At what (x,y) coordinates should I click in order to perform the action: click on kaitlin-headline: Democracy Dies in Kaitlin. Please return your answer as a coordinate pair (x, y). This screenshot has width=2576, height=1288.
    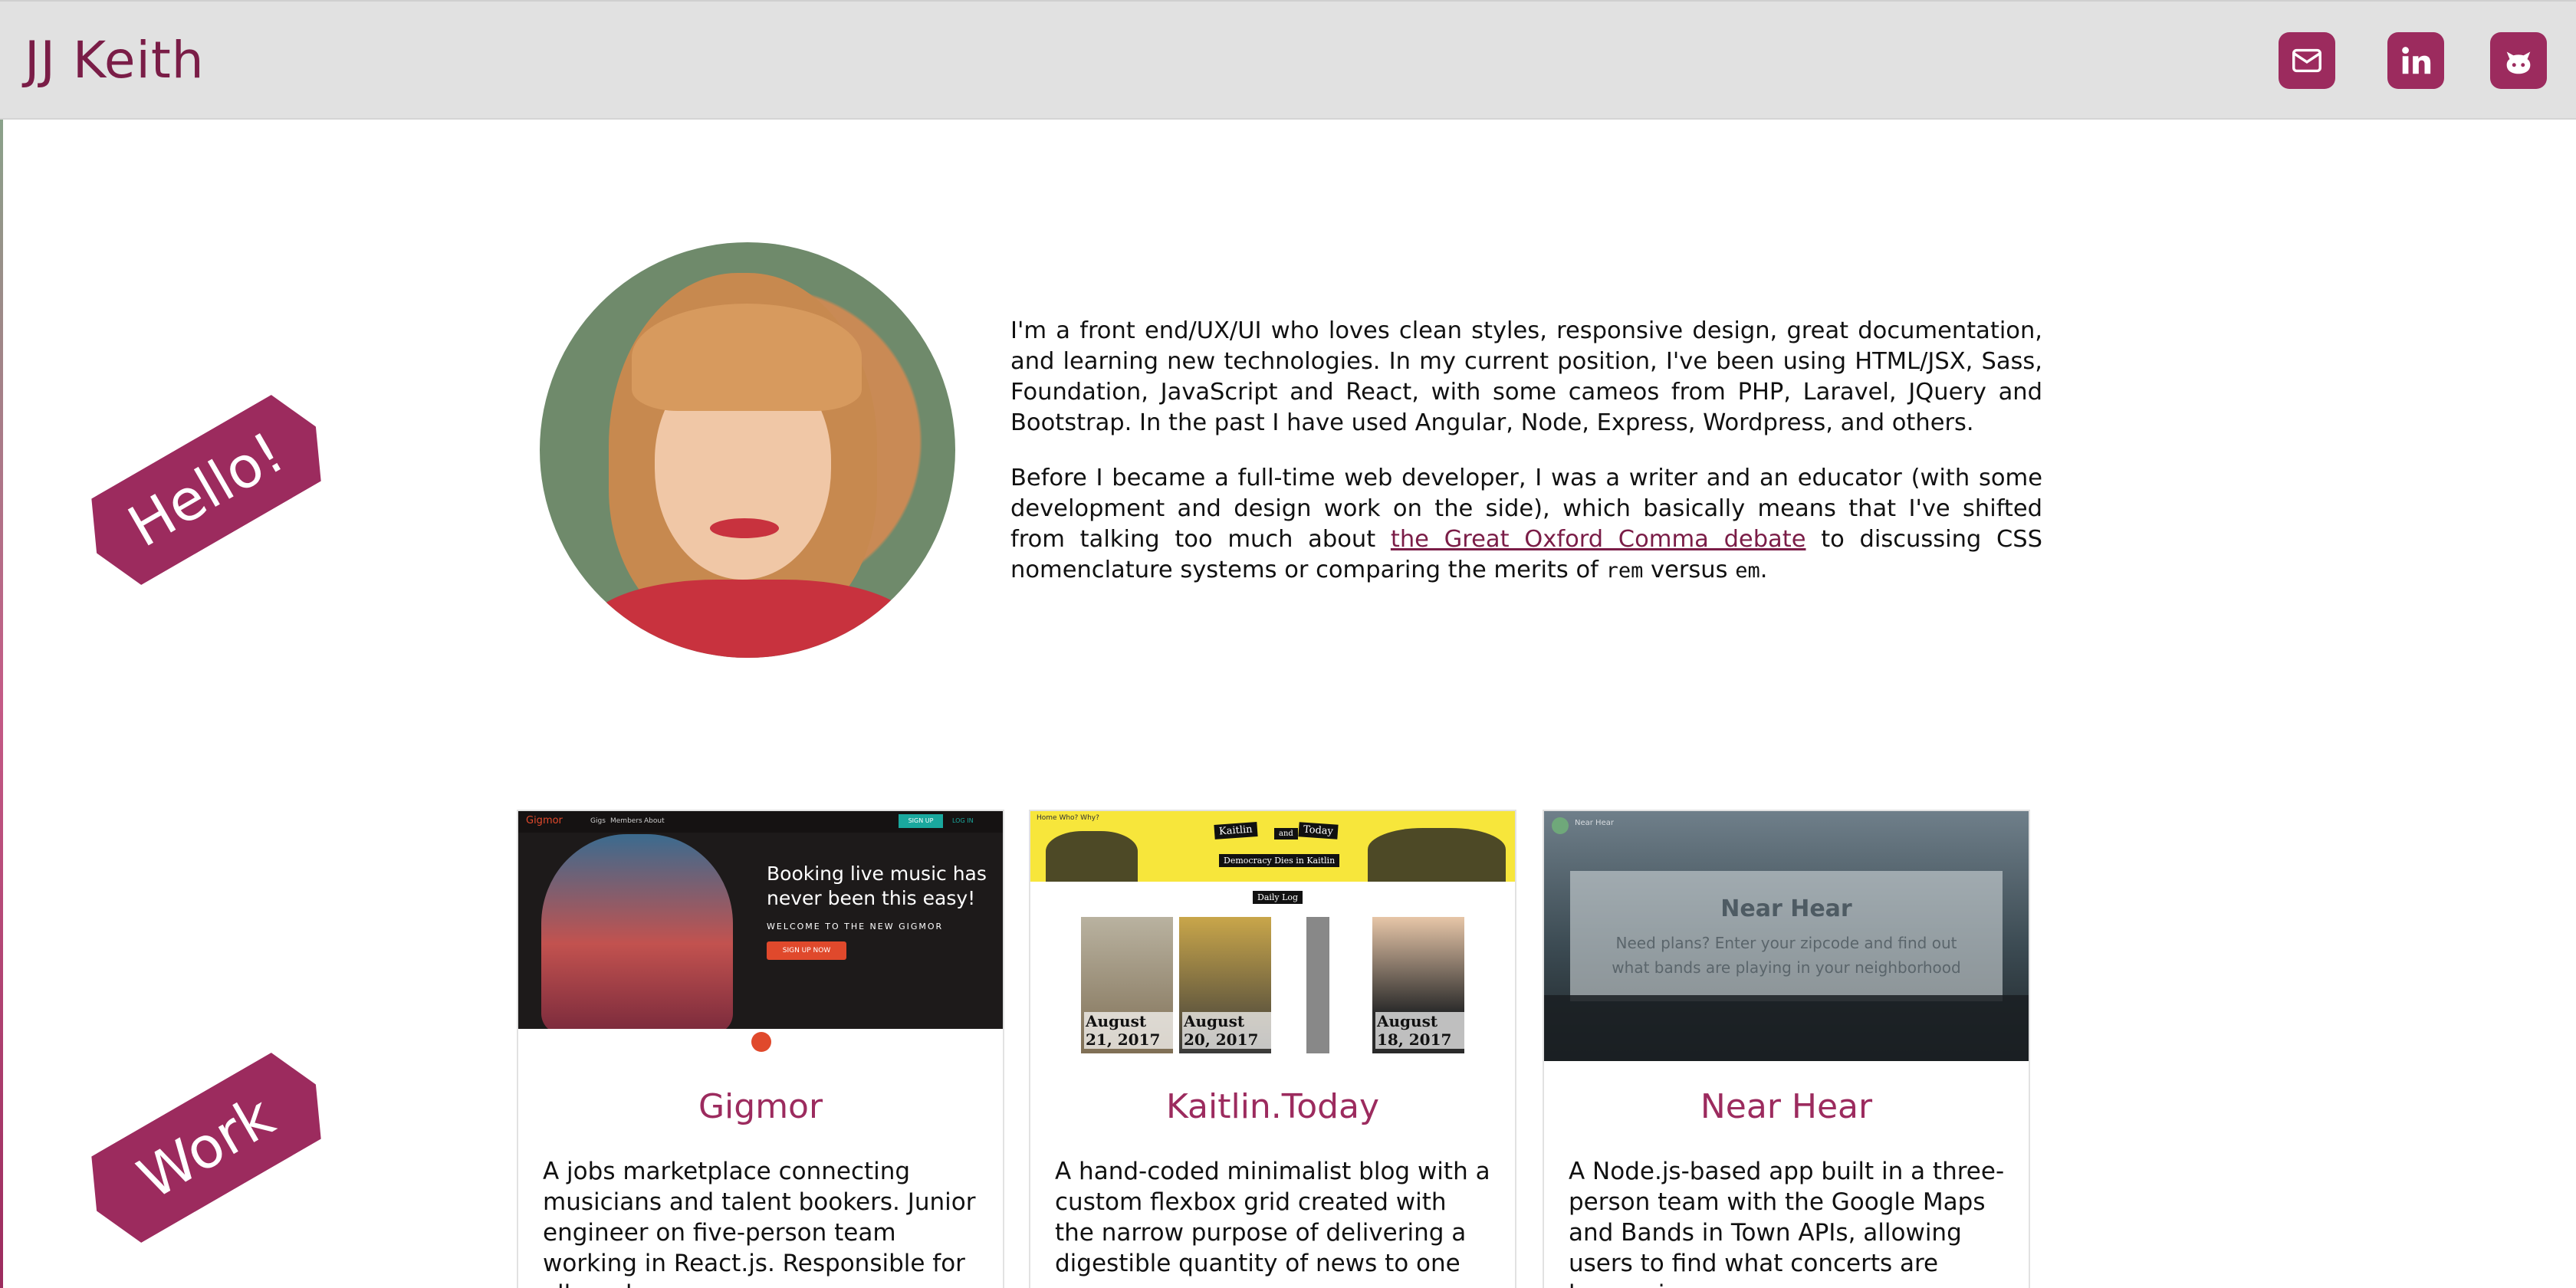
    Looking at the image, I should click on (1280, 860).